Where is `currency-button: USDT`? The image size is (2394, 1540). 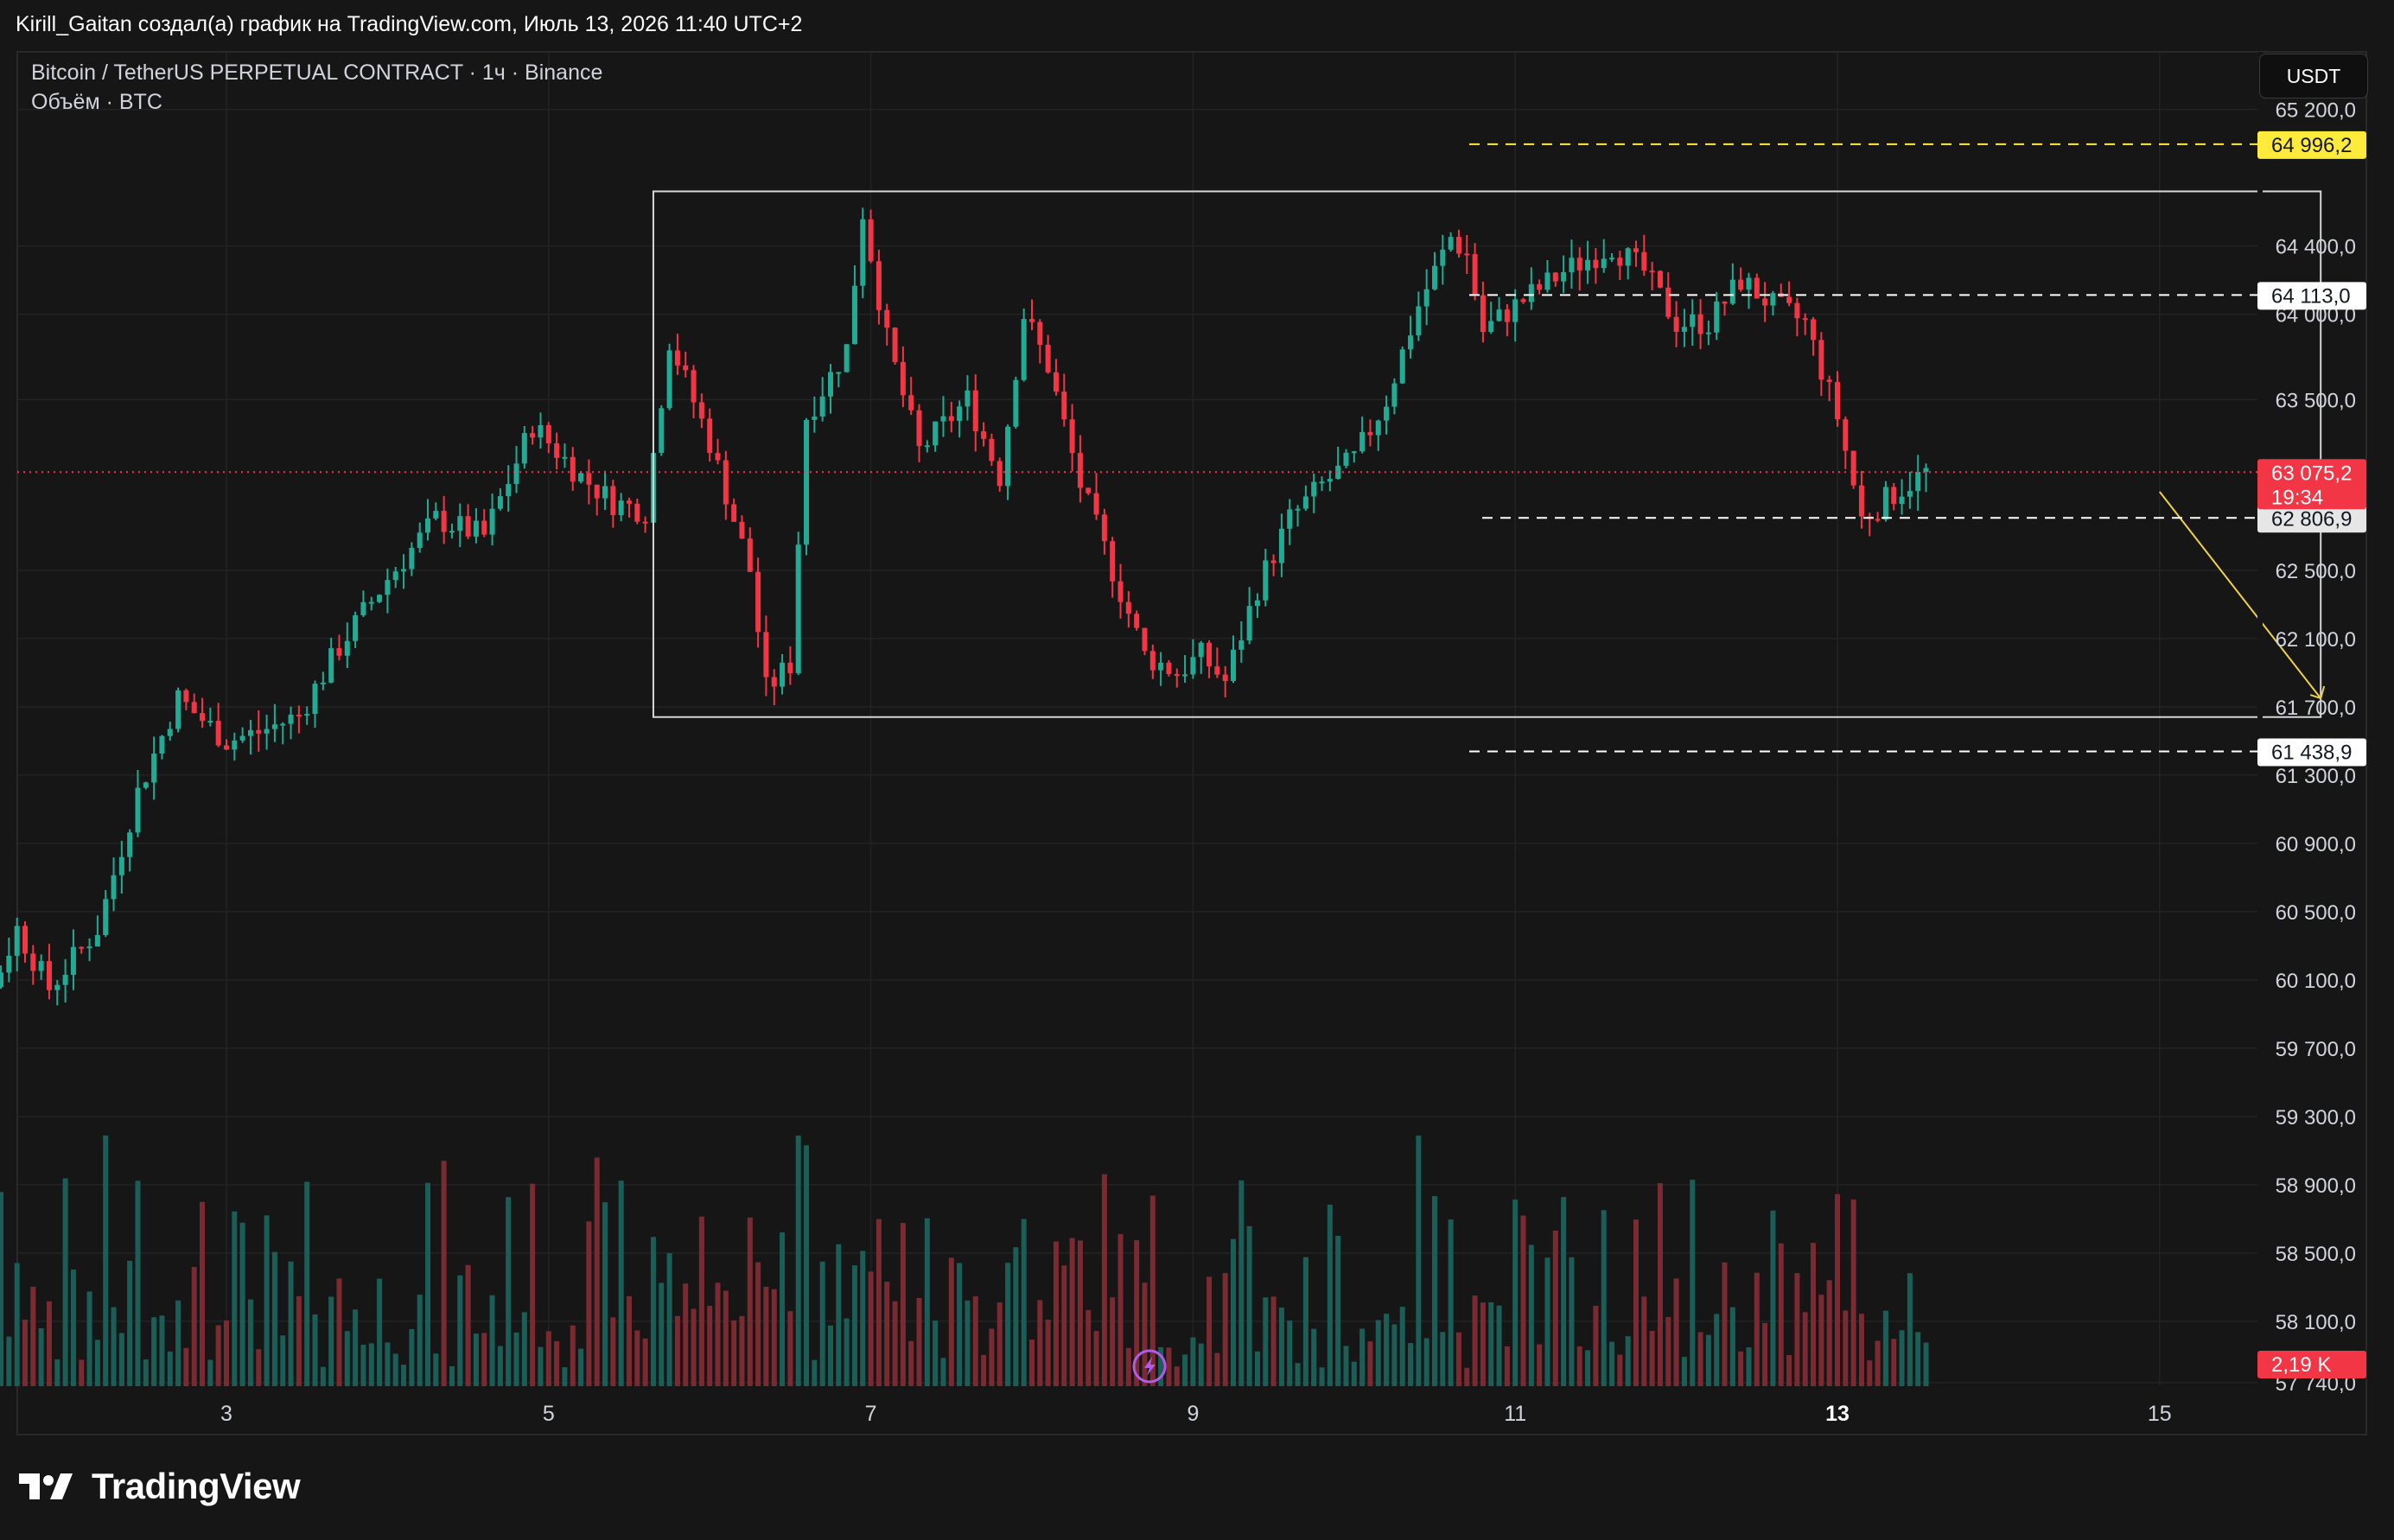 currency-button: USDT is located at coordinates (2313, 77).